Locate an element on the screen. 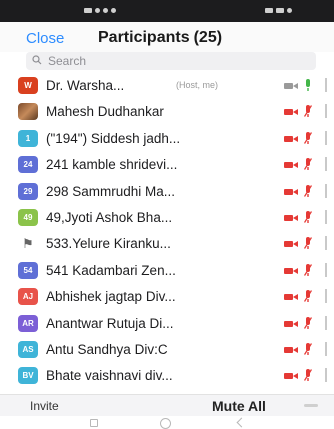 This screenshot has width=334, height=429. avatar: BV is located at coordinates (28, 376).